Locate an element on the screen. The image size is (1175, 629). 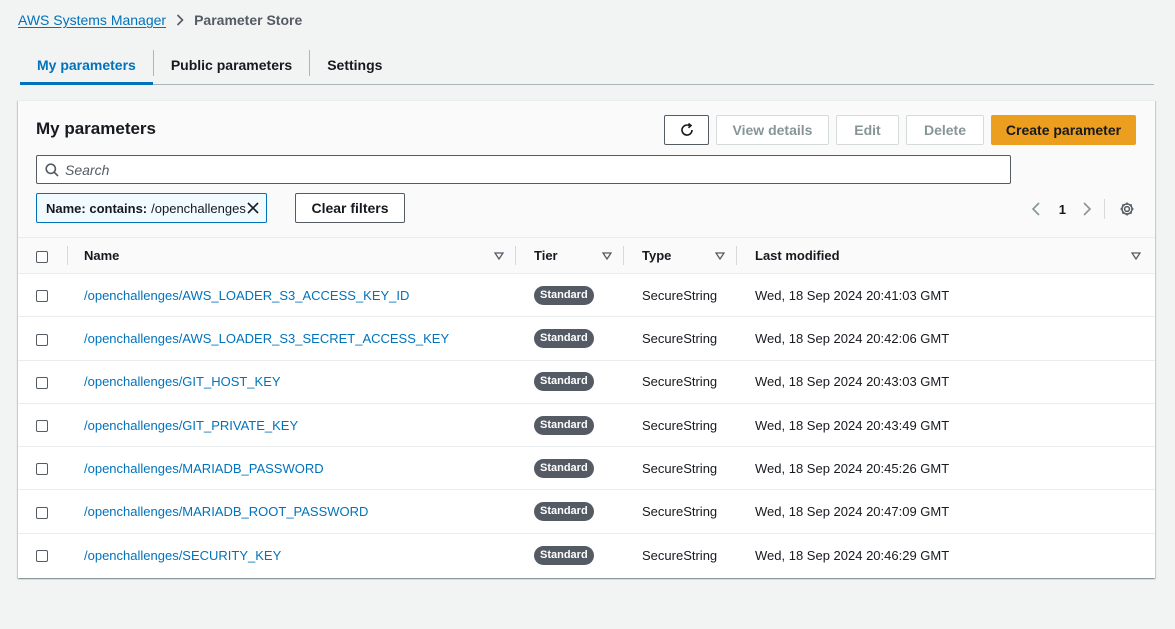
column-label: Last modified is located at coordinates (797, 255).